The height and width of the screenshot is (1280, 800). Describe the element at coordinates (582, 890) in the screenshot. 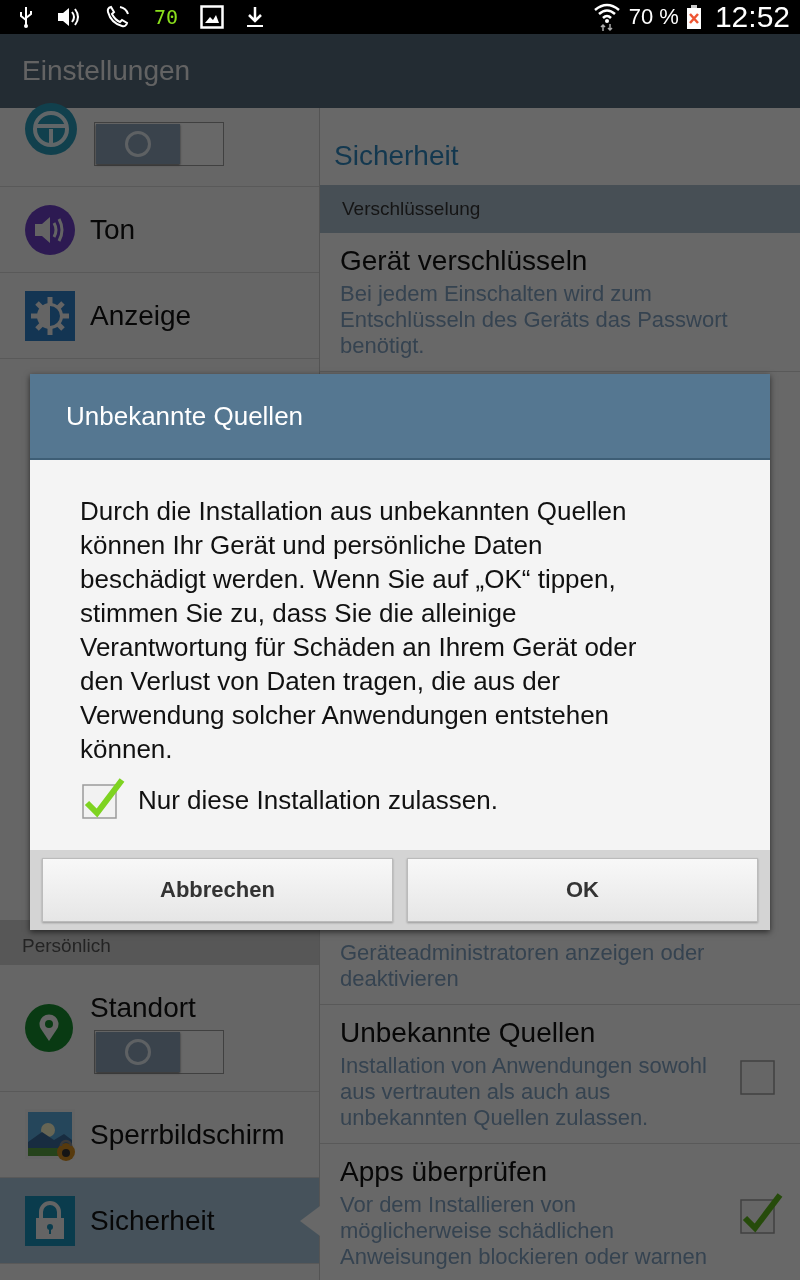

I see `dialog-button: OK` at that location.